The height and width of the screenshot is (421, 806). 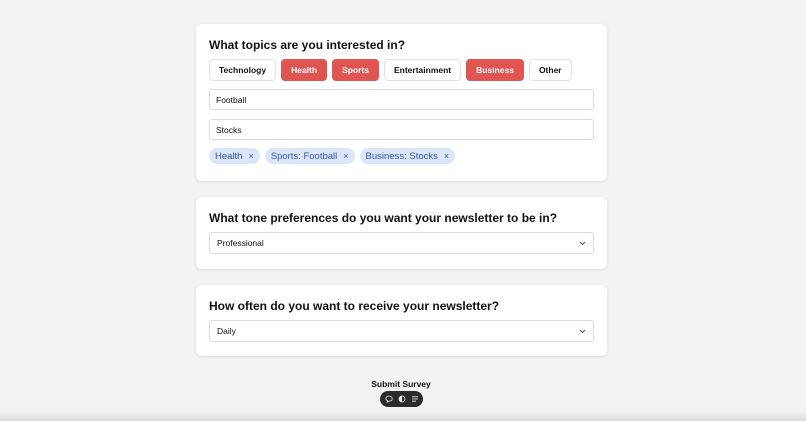 I want to click on topic-chip-technology: Technology, so click(x=243, y=70).